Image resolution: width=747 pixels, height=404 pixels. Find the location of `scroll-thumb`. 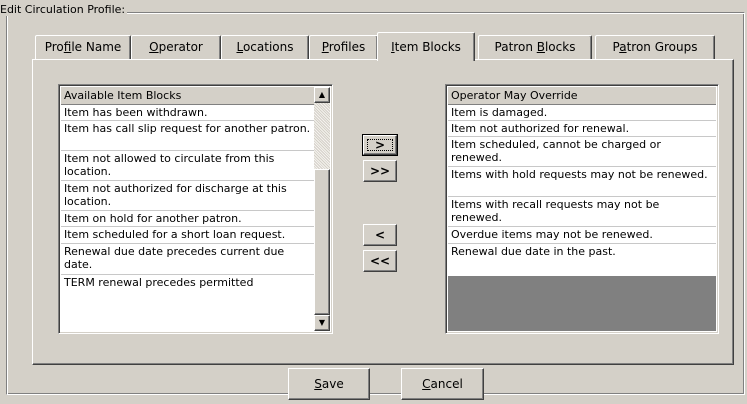

scroll-thumb is located at coordinates (322, 242).